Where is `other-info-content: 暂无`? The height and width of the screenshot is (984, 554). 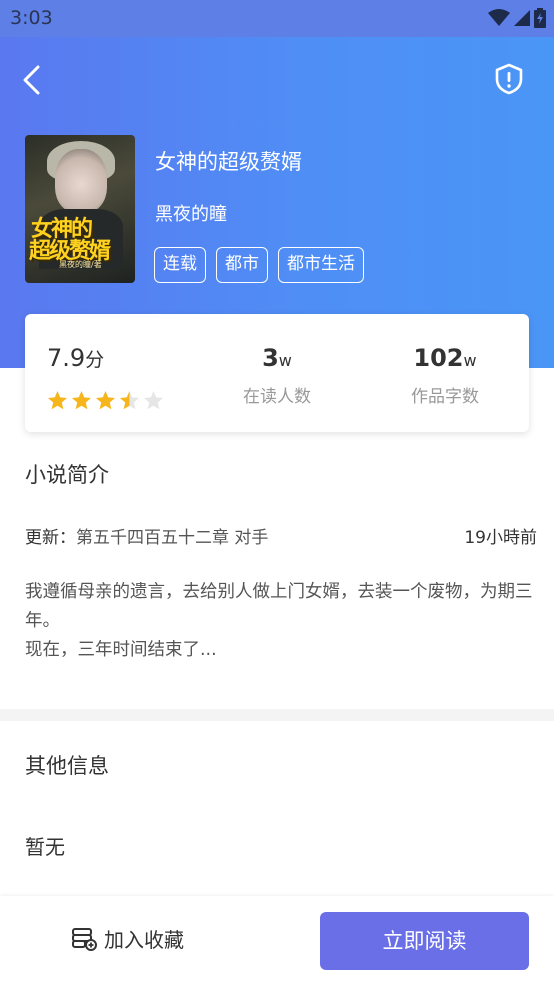
other-info-content: 暂无 is located at coordinates (45, 847).